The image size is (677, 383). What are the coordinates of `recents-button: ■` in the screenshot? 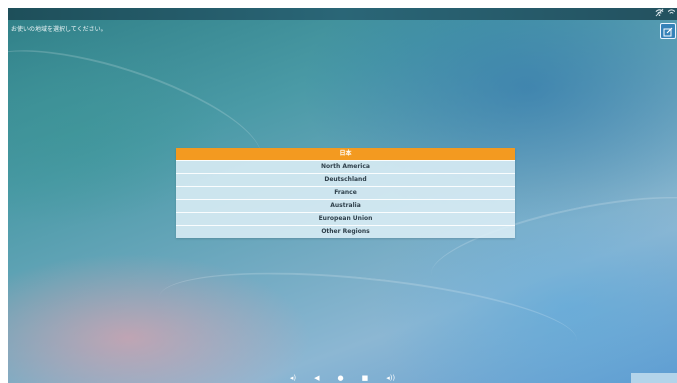 It's located at (365, 378).